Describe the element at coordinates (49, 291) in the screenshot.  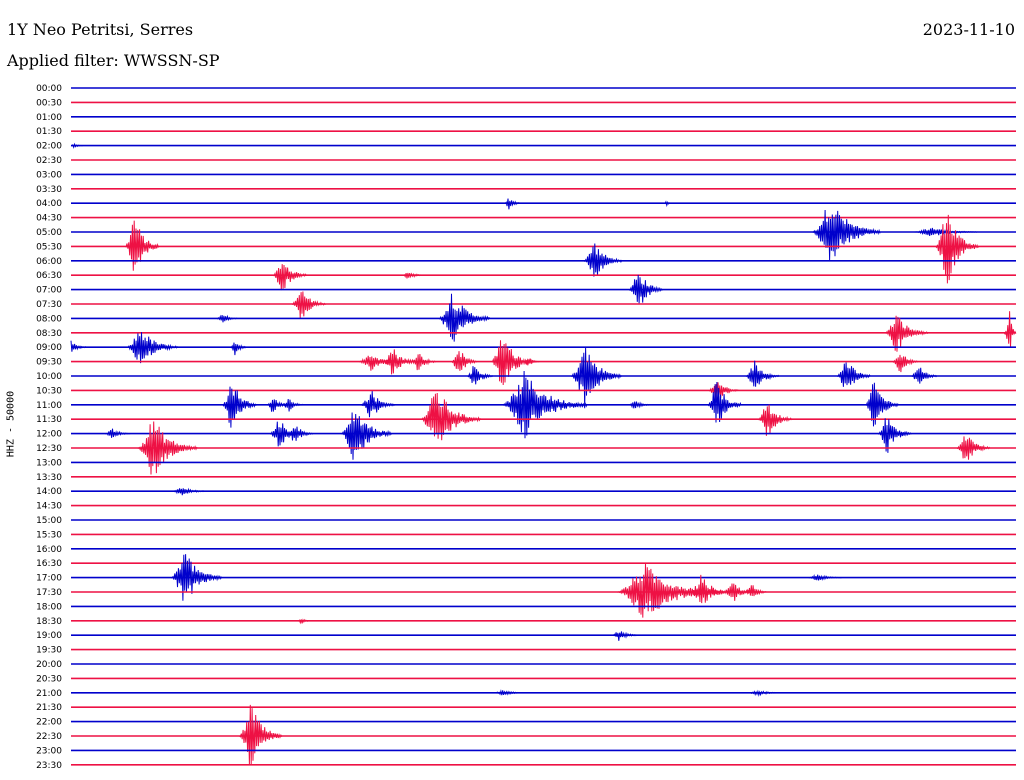
I see `time-tick-label: 07:00` at that location.